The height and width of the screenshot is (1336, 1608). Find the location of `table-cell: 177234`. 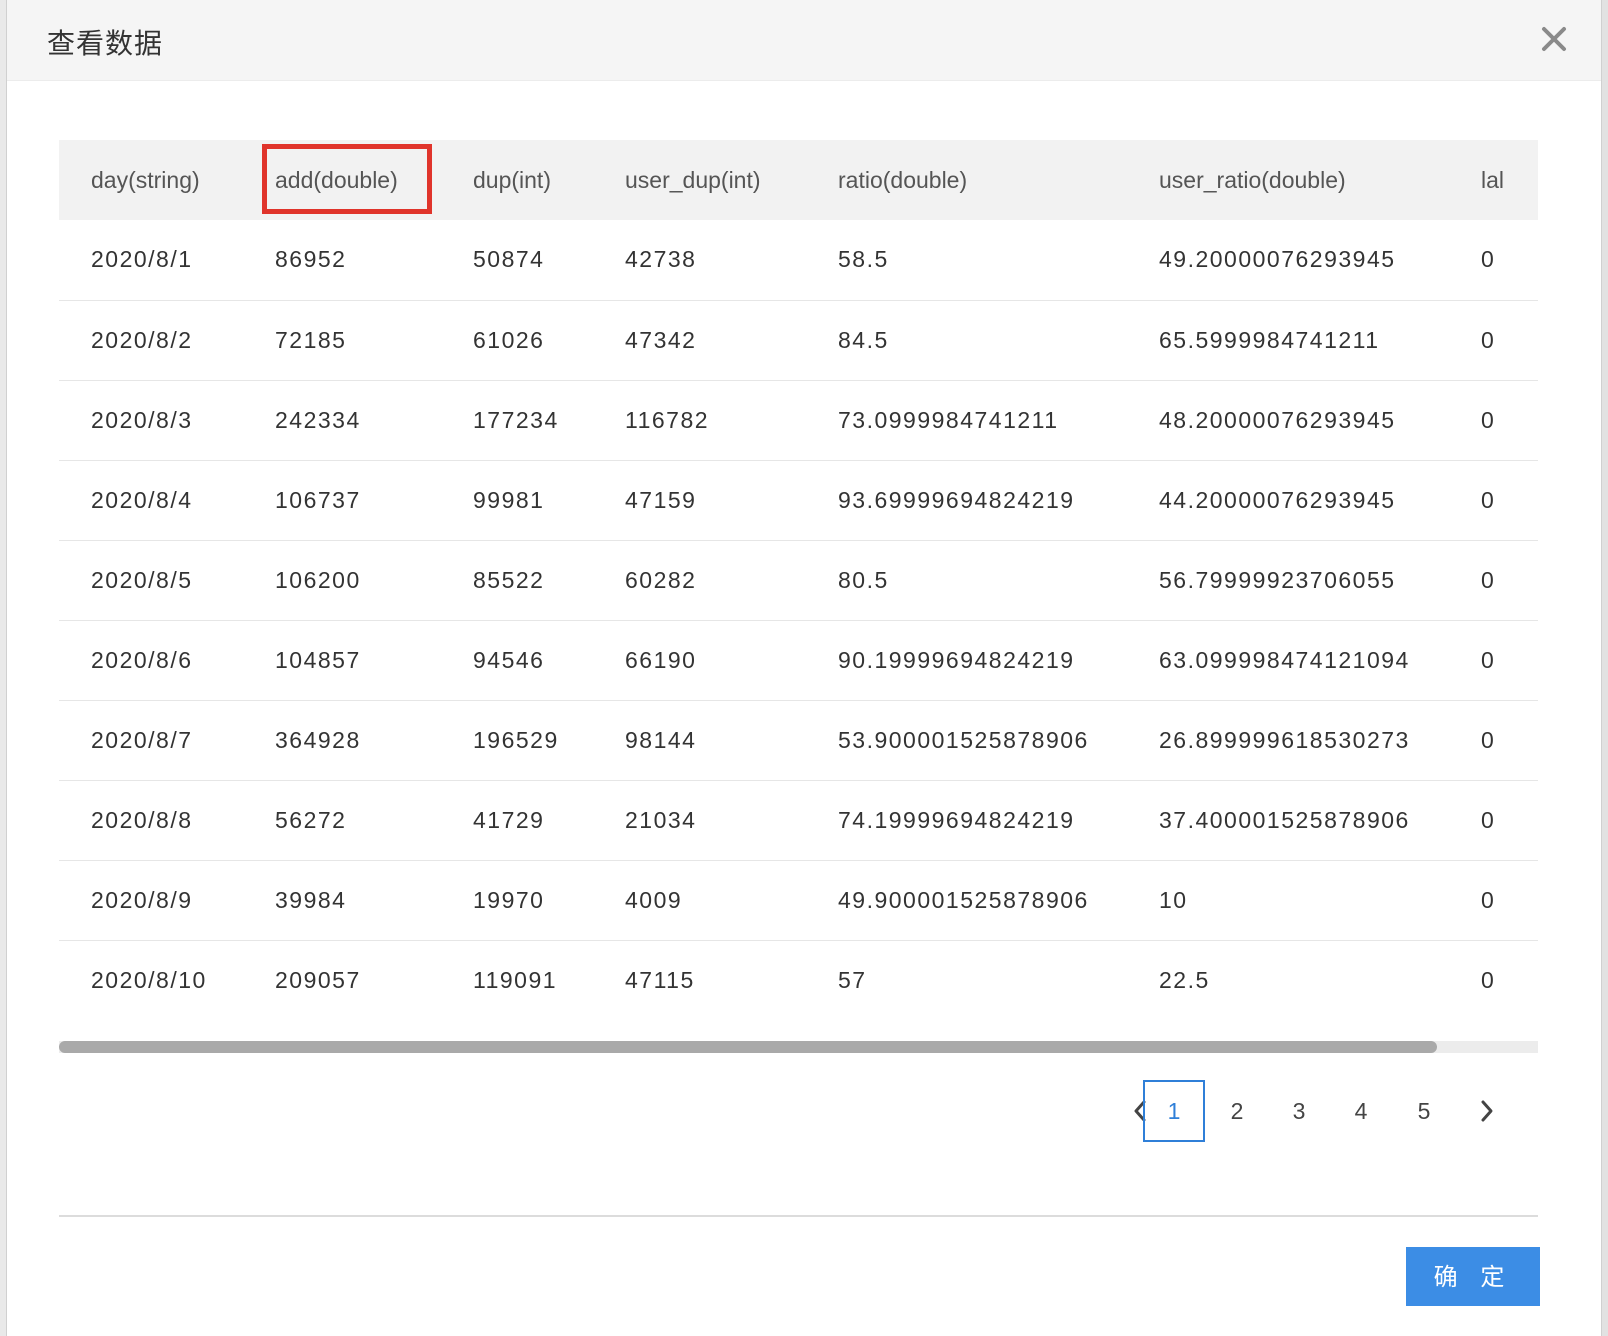

table-cell: 177234 is located at coordinates (516, 419).